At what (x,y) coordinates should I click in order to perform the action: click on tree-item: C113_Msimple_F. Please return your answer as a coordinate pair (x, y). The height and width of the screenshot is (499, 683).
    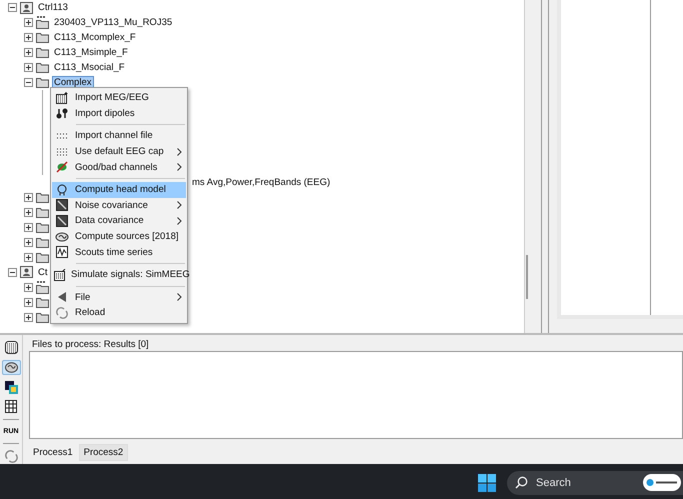
    Looking at the image, I should click on (91, 52).